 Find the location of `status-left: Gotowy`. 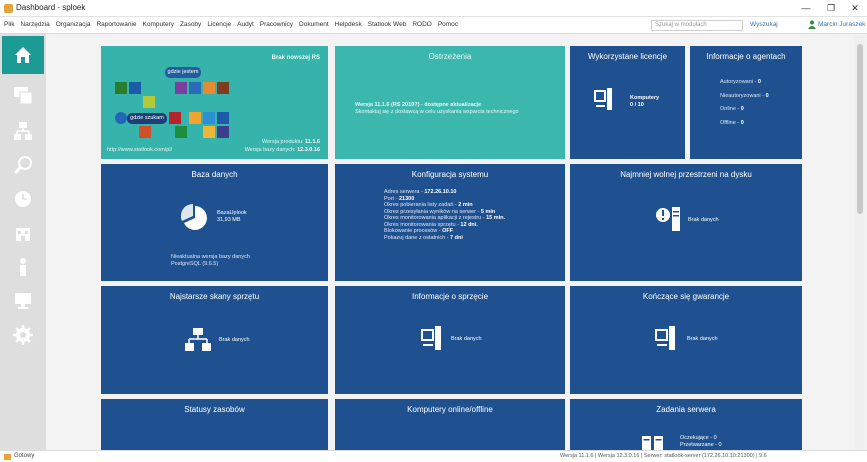

status-left: Gotowy is located at coordinates (24, 456).